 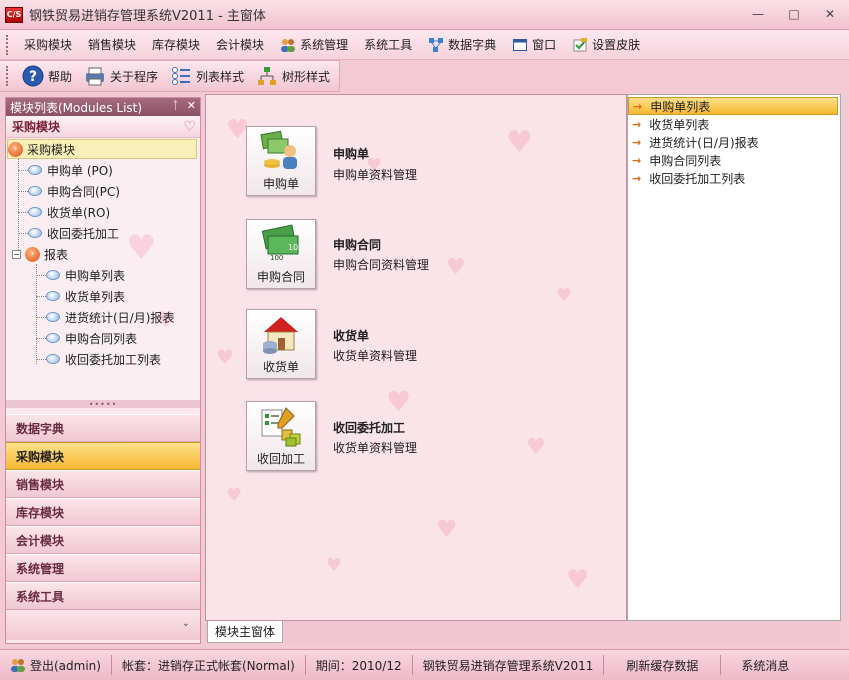 I want to click on tab-label: 模块主窗体, so click(x=244, y=632).